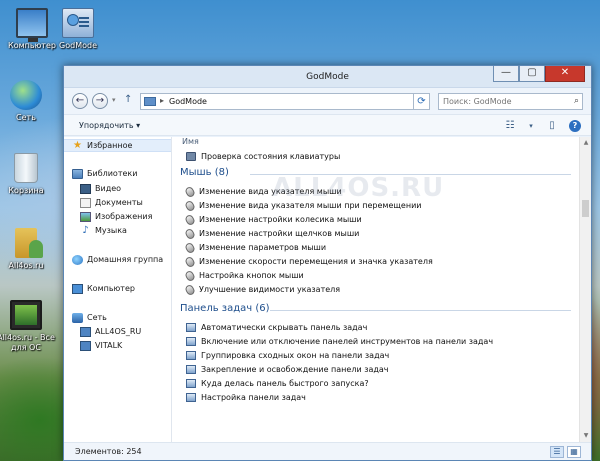  I want to click on nav-item-label: Библиотеки, so click(112, 173).